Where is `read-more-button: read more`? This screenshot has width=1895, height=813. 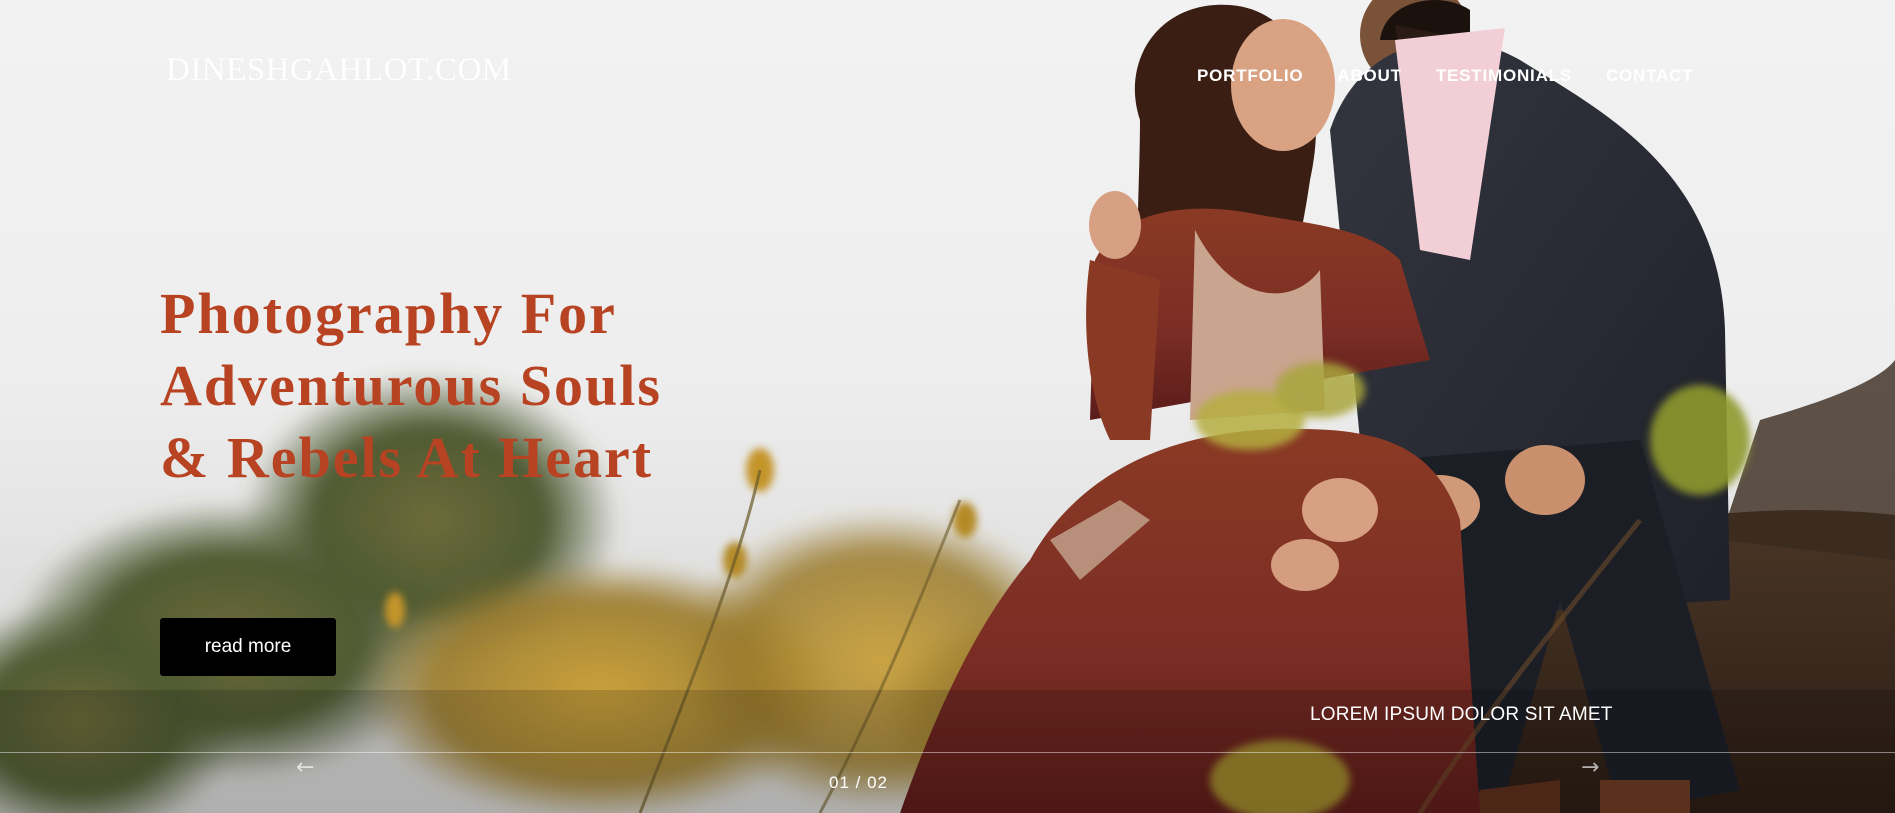 read-more-button: read more is located at coordinates (248, 647).